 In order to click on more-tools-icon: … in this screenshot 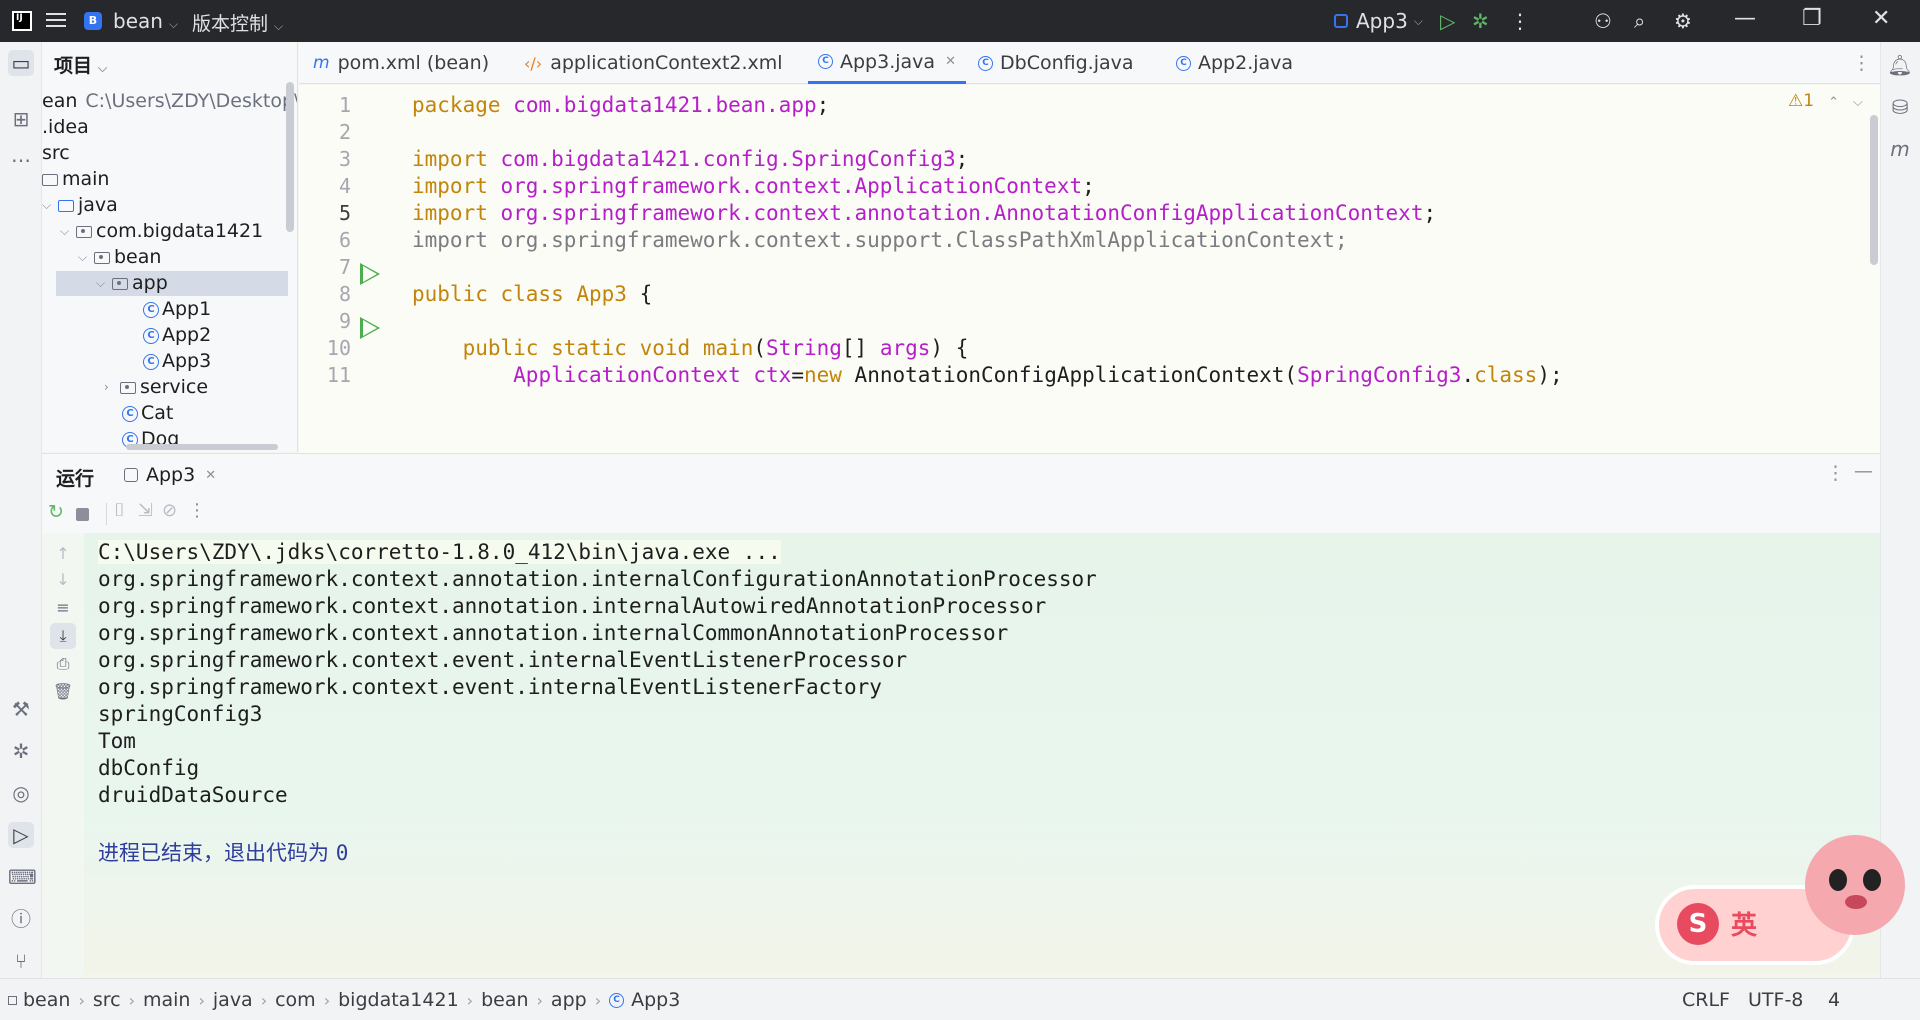, I will do `click(21, 155)`.